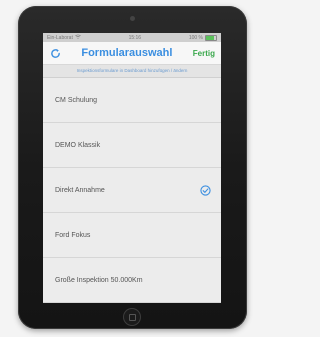 The image size is (320, 337). What do you see at coordinates (76, 100) in the screenshot?
I see `list-item-label: CM Schulung` at bounding box center [76, 100].